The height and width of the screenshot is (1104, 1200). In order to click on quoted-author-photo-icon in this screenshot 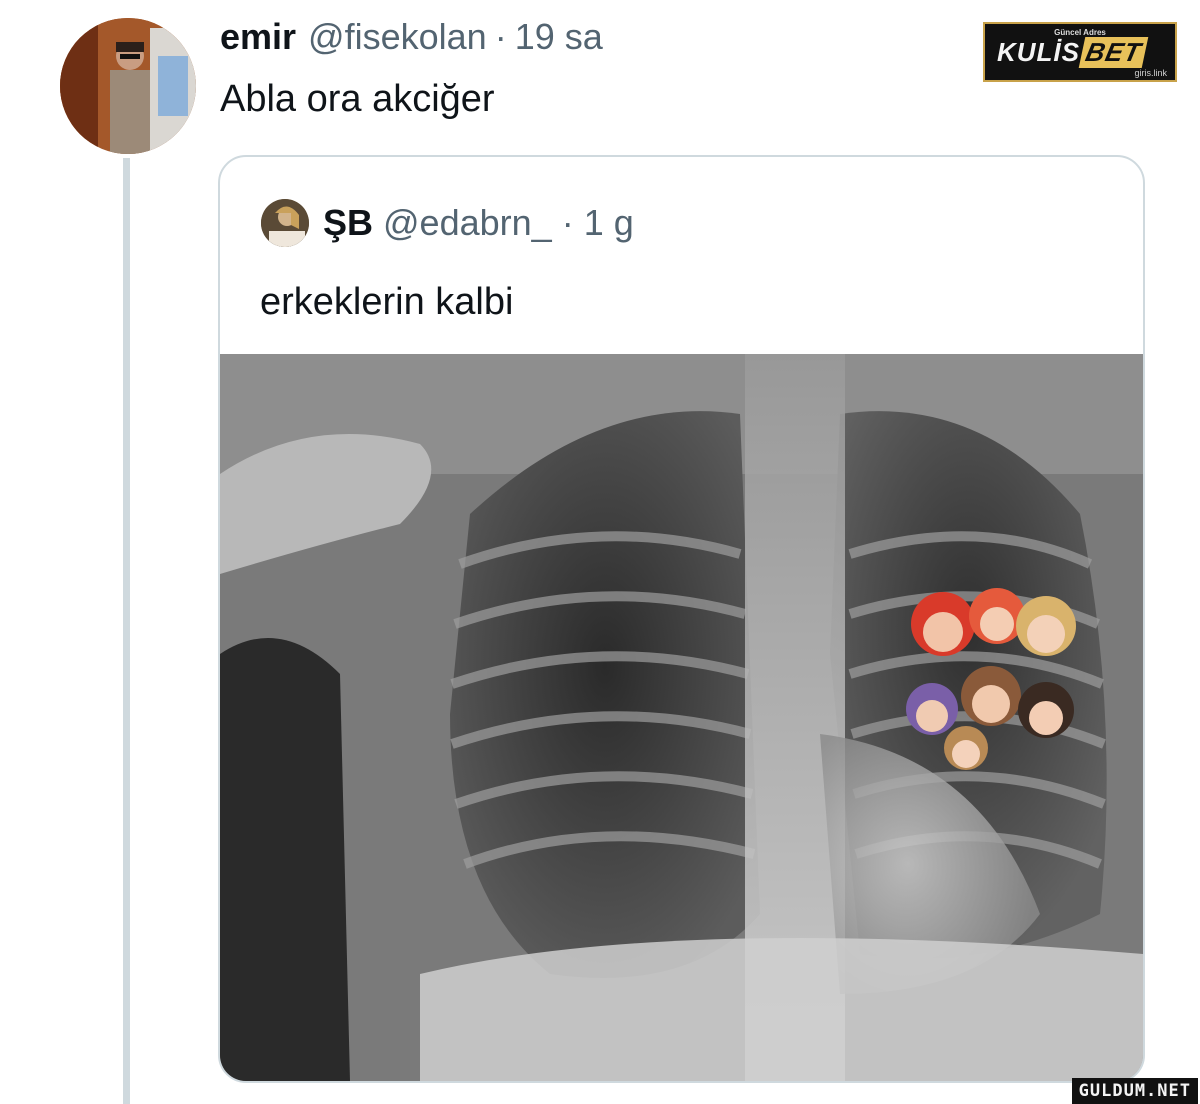, I will do `click(285, 223)`.